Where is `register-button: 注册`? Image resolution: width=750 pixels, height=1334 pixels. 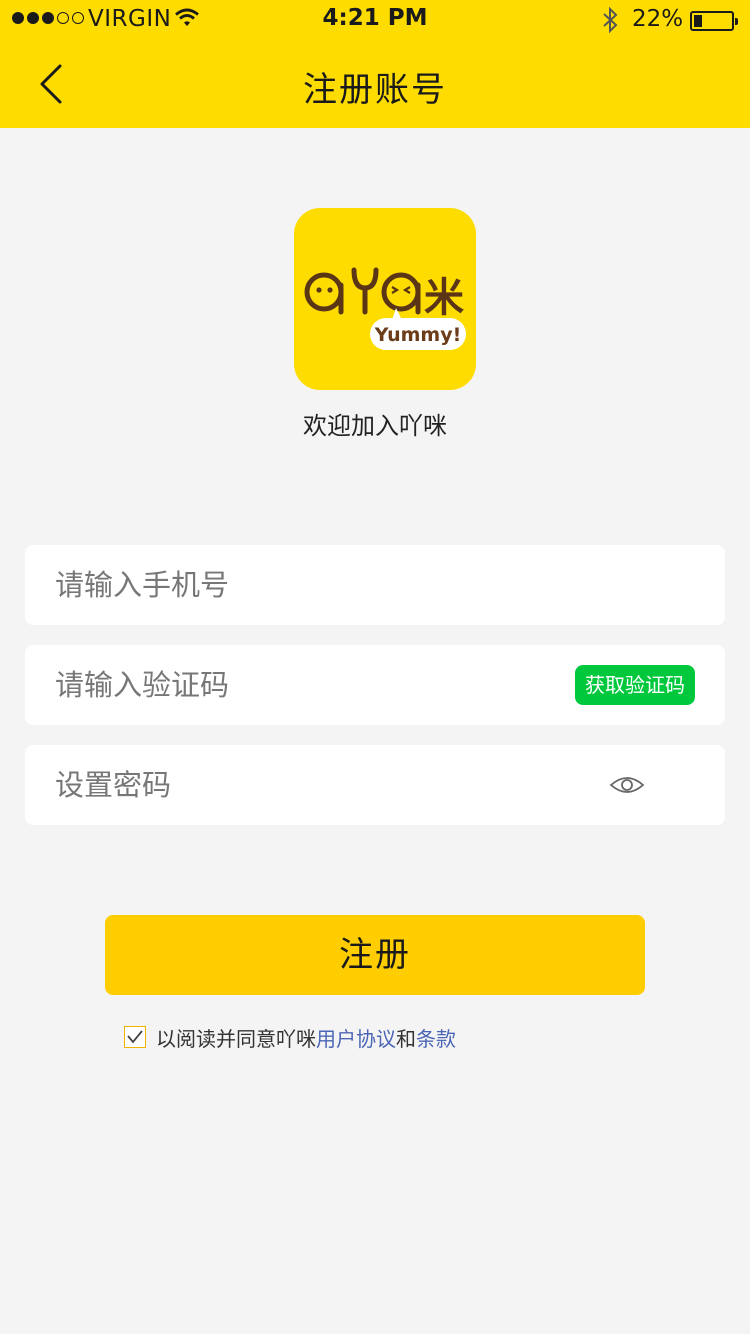 register-button: 注册 is located at coordinates (375, 955).